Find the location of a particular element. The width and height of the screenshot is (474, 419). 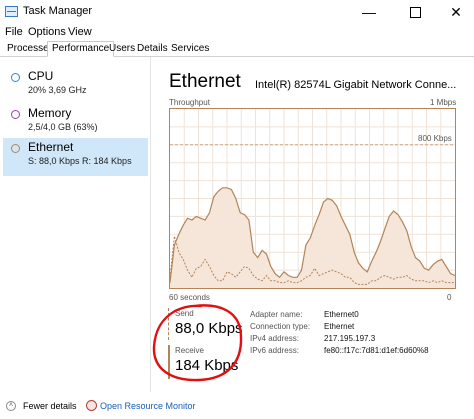

resource-item-cpu: CPU 20% 3,69 GHz is located at coordinates (75, 86).